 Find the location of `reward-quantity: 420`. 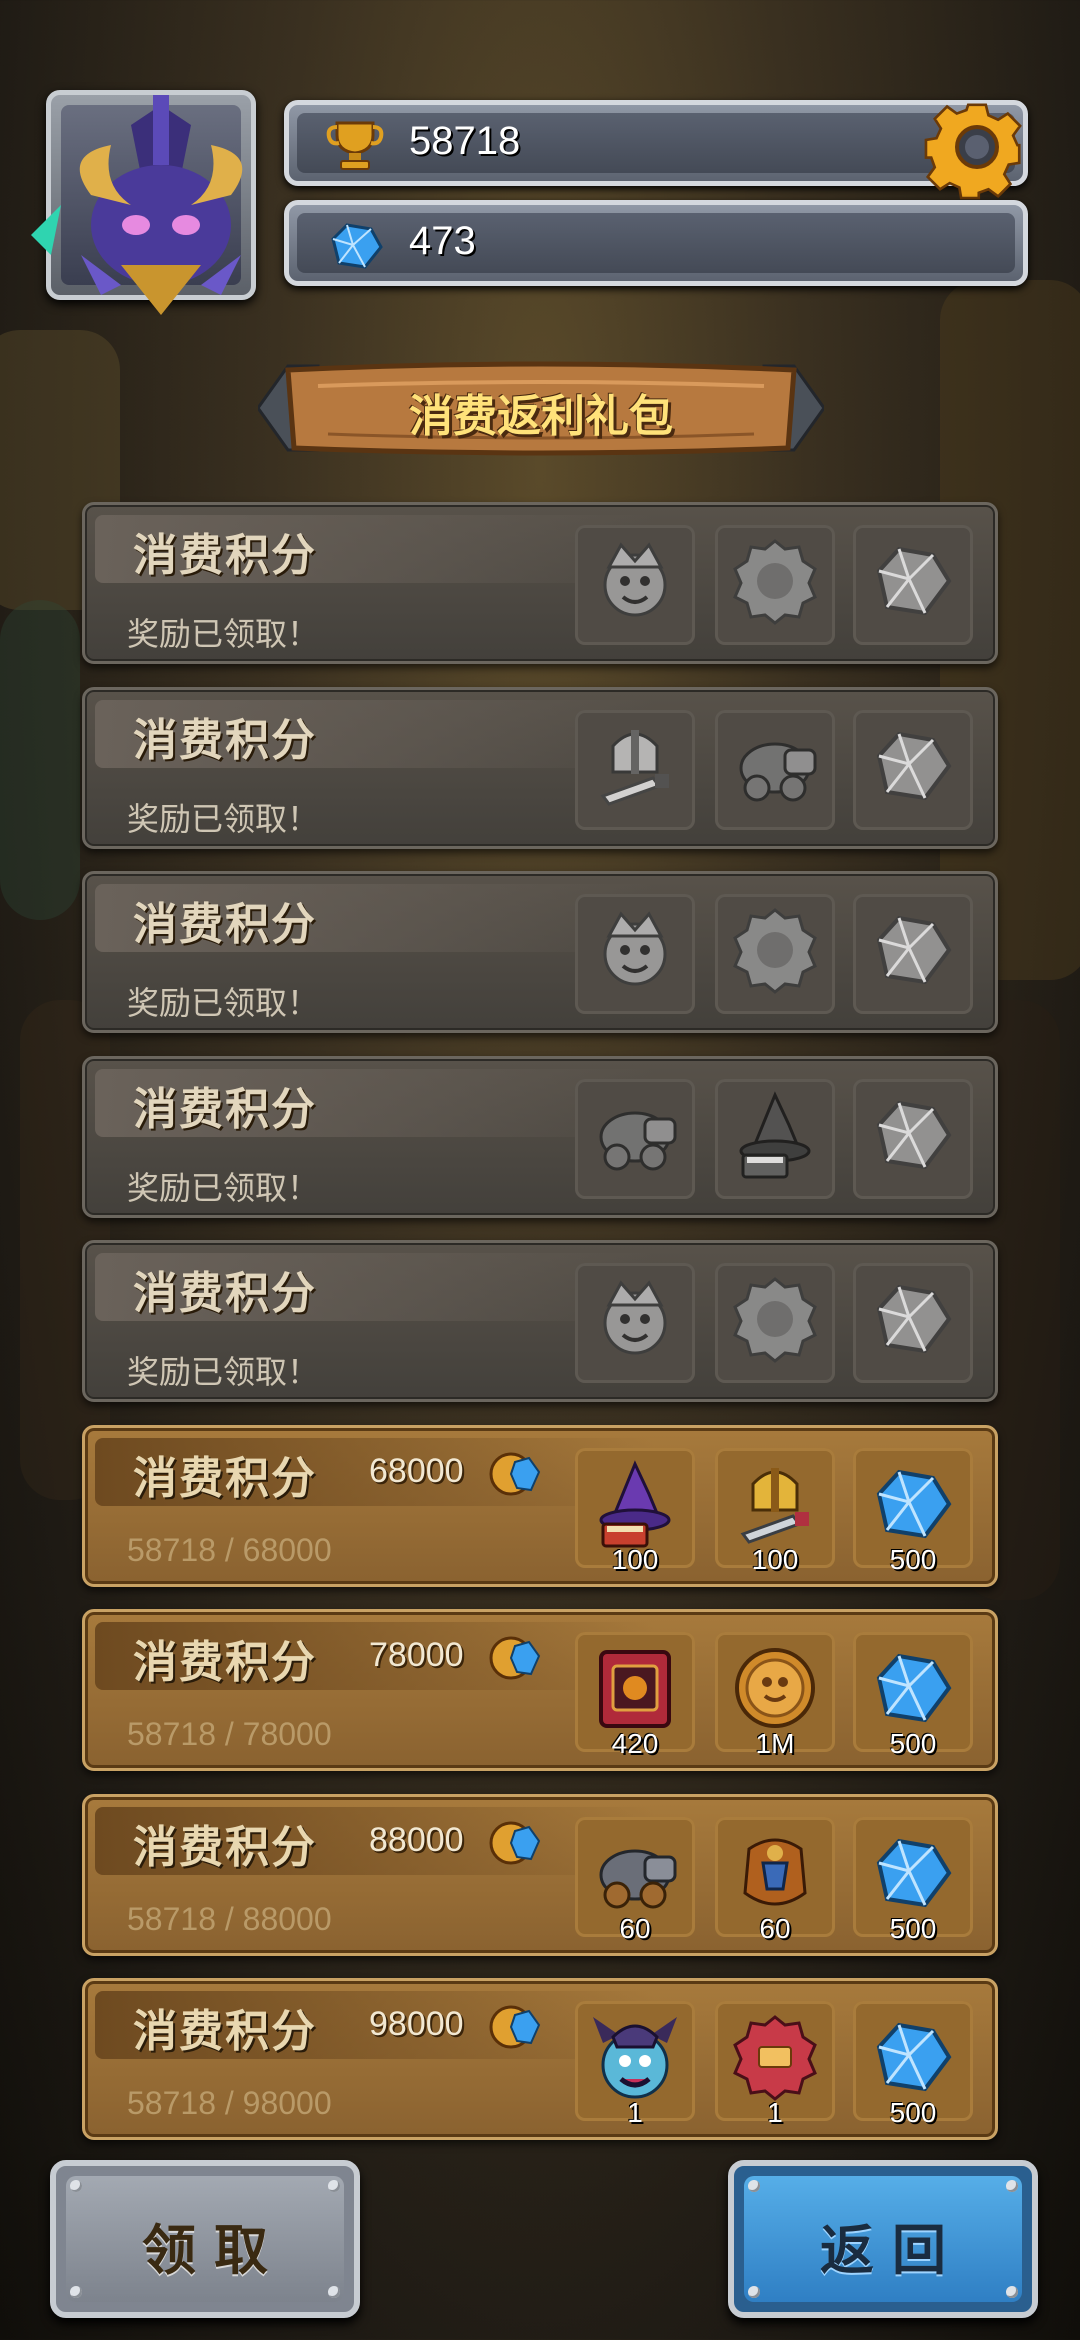

reward-quantity: 420 is located at coordinates (635, 1744).